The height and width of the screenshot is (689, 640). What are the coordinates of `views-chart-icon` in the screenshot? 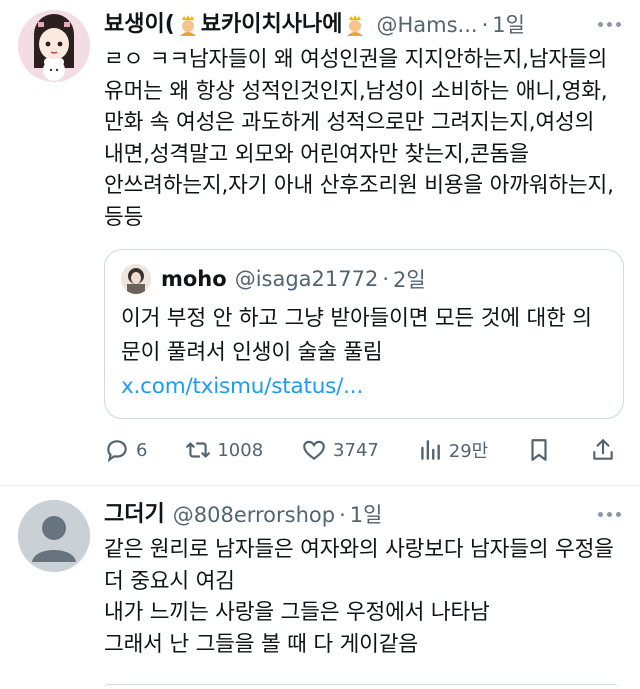 It's located at (430, 450).